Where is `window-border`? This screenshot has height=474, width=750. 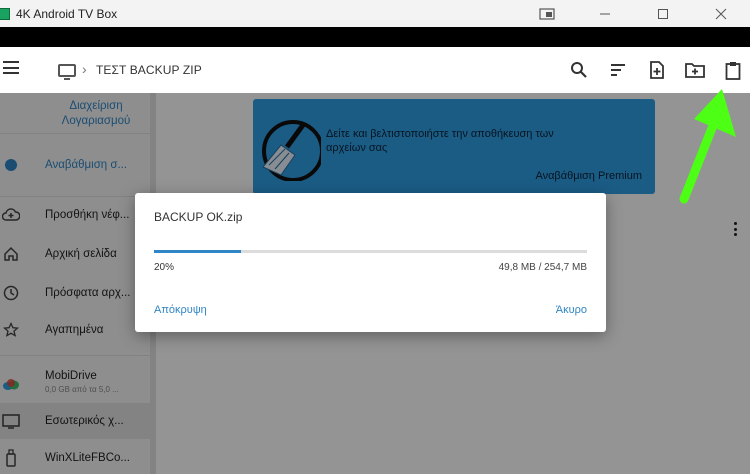 window-border is located at coordinates (375, 37).